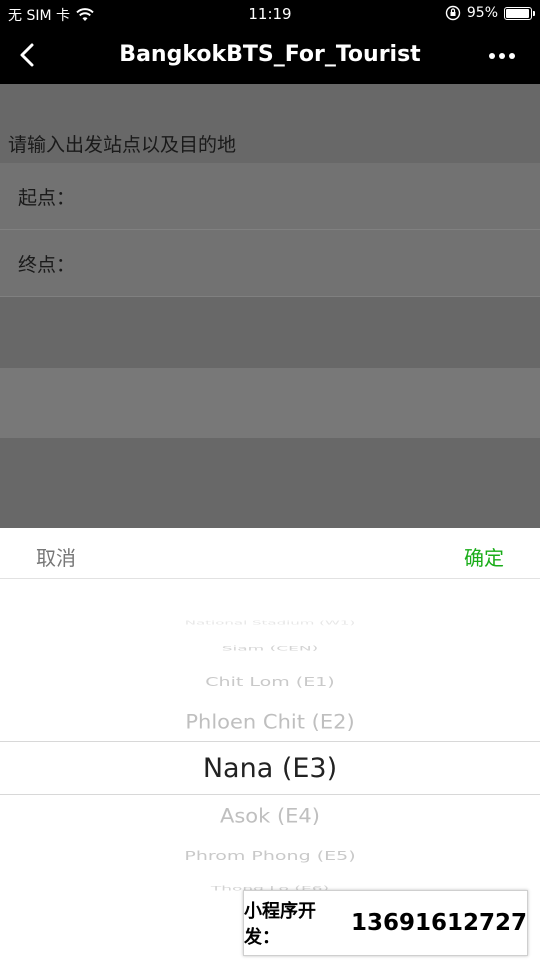  What do you see at coordinates (453, 13) in the screenshot?
I see `orientation-lock-icon` at bounding box center [453, 13].